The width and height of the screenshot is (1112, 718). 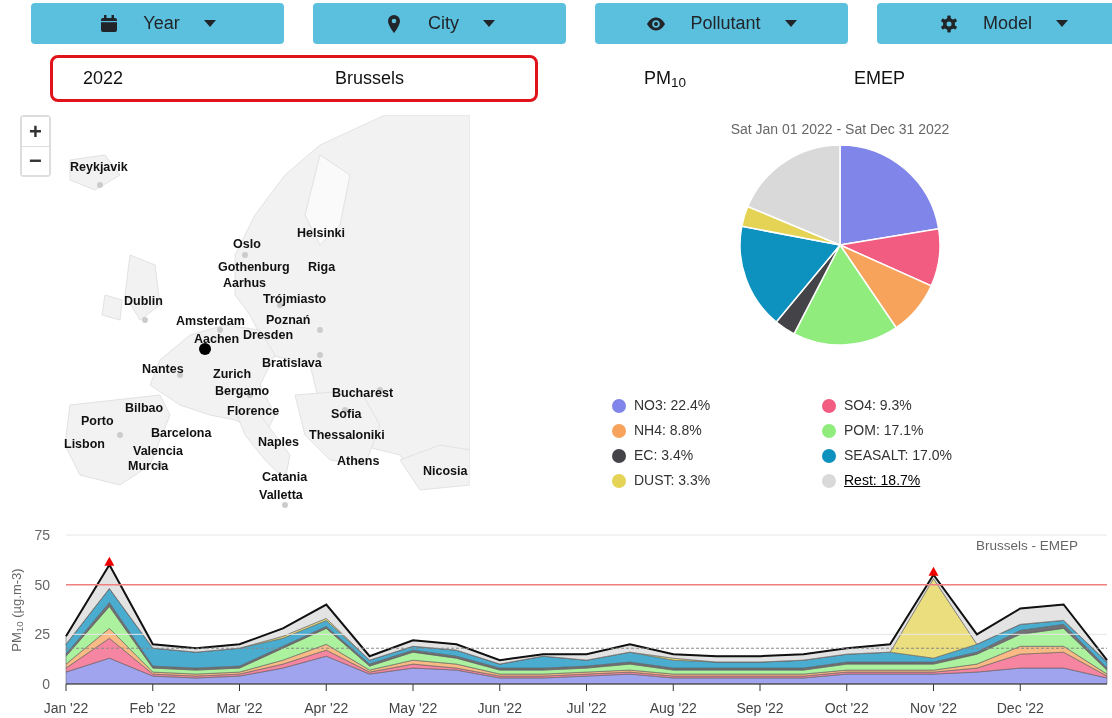 What do you see at coordinates (288, 320) in the screenshot?
I see `city-label: Poznań` at bounding box center [288, 320].